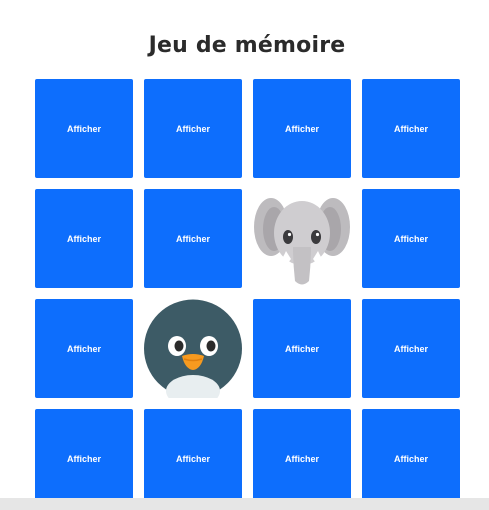 The width and height of the screenshot is (489, 510). Describe the element at coordinates (244, 504) in the screenshot. I see `horizontal-scrollbar` at that location.